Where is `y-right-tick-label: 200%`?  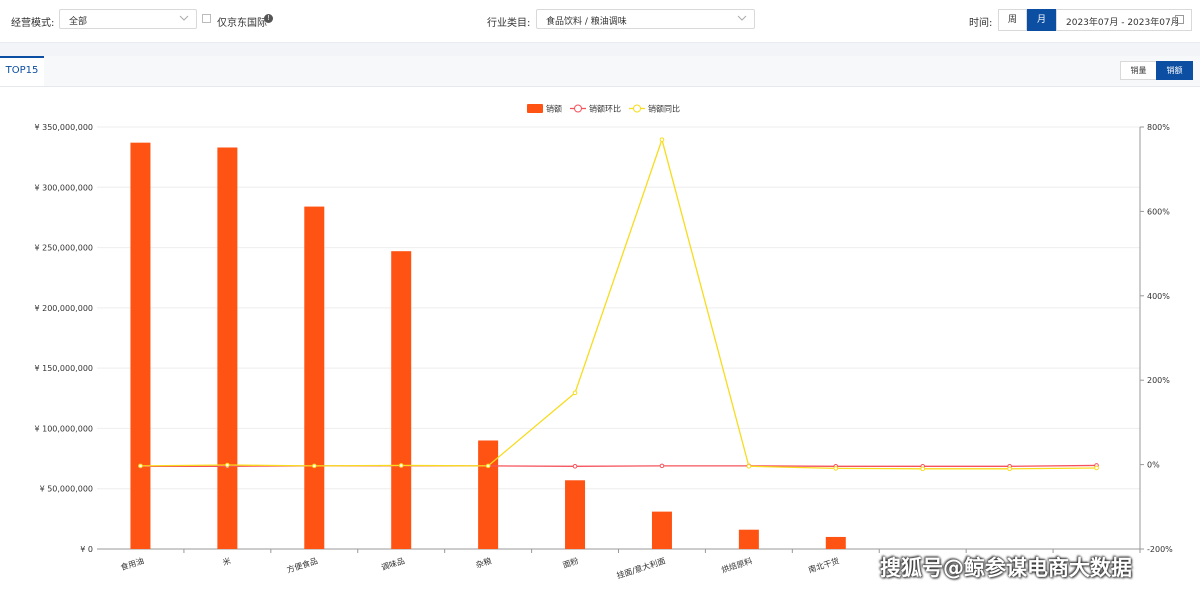 y-right-tick-label: 200% is located at coordinates (1158, 380).